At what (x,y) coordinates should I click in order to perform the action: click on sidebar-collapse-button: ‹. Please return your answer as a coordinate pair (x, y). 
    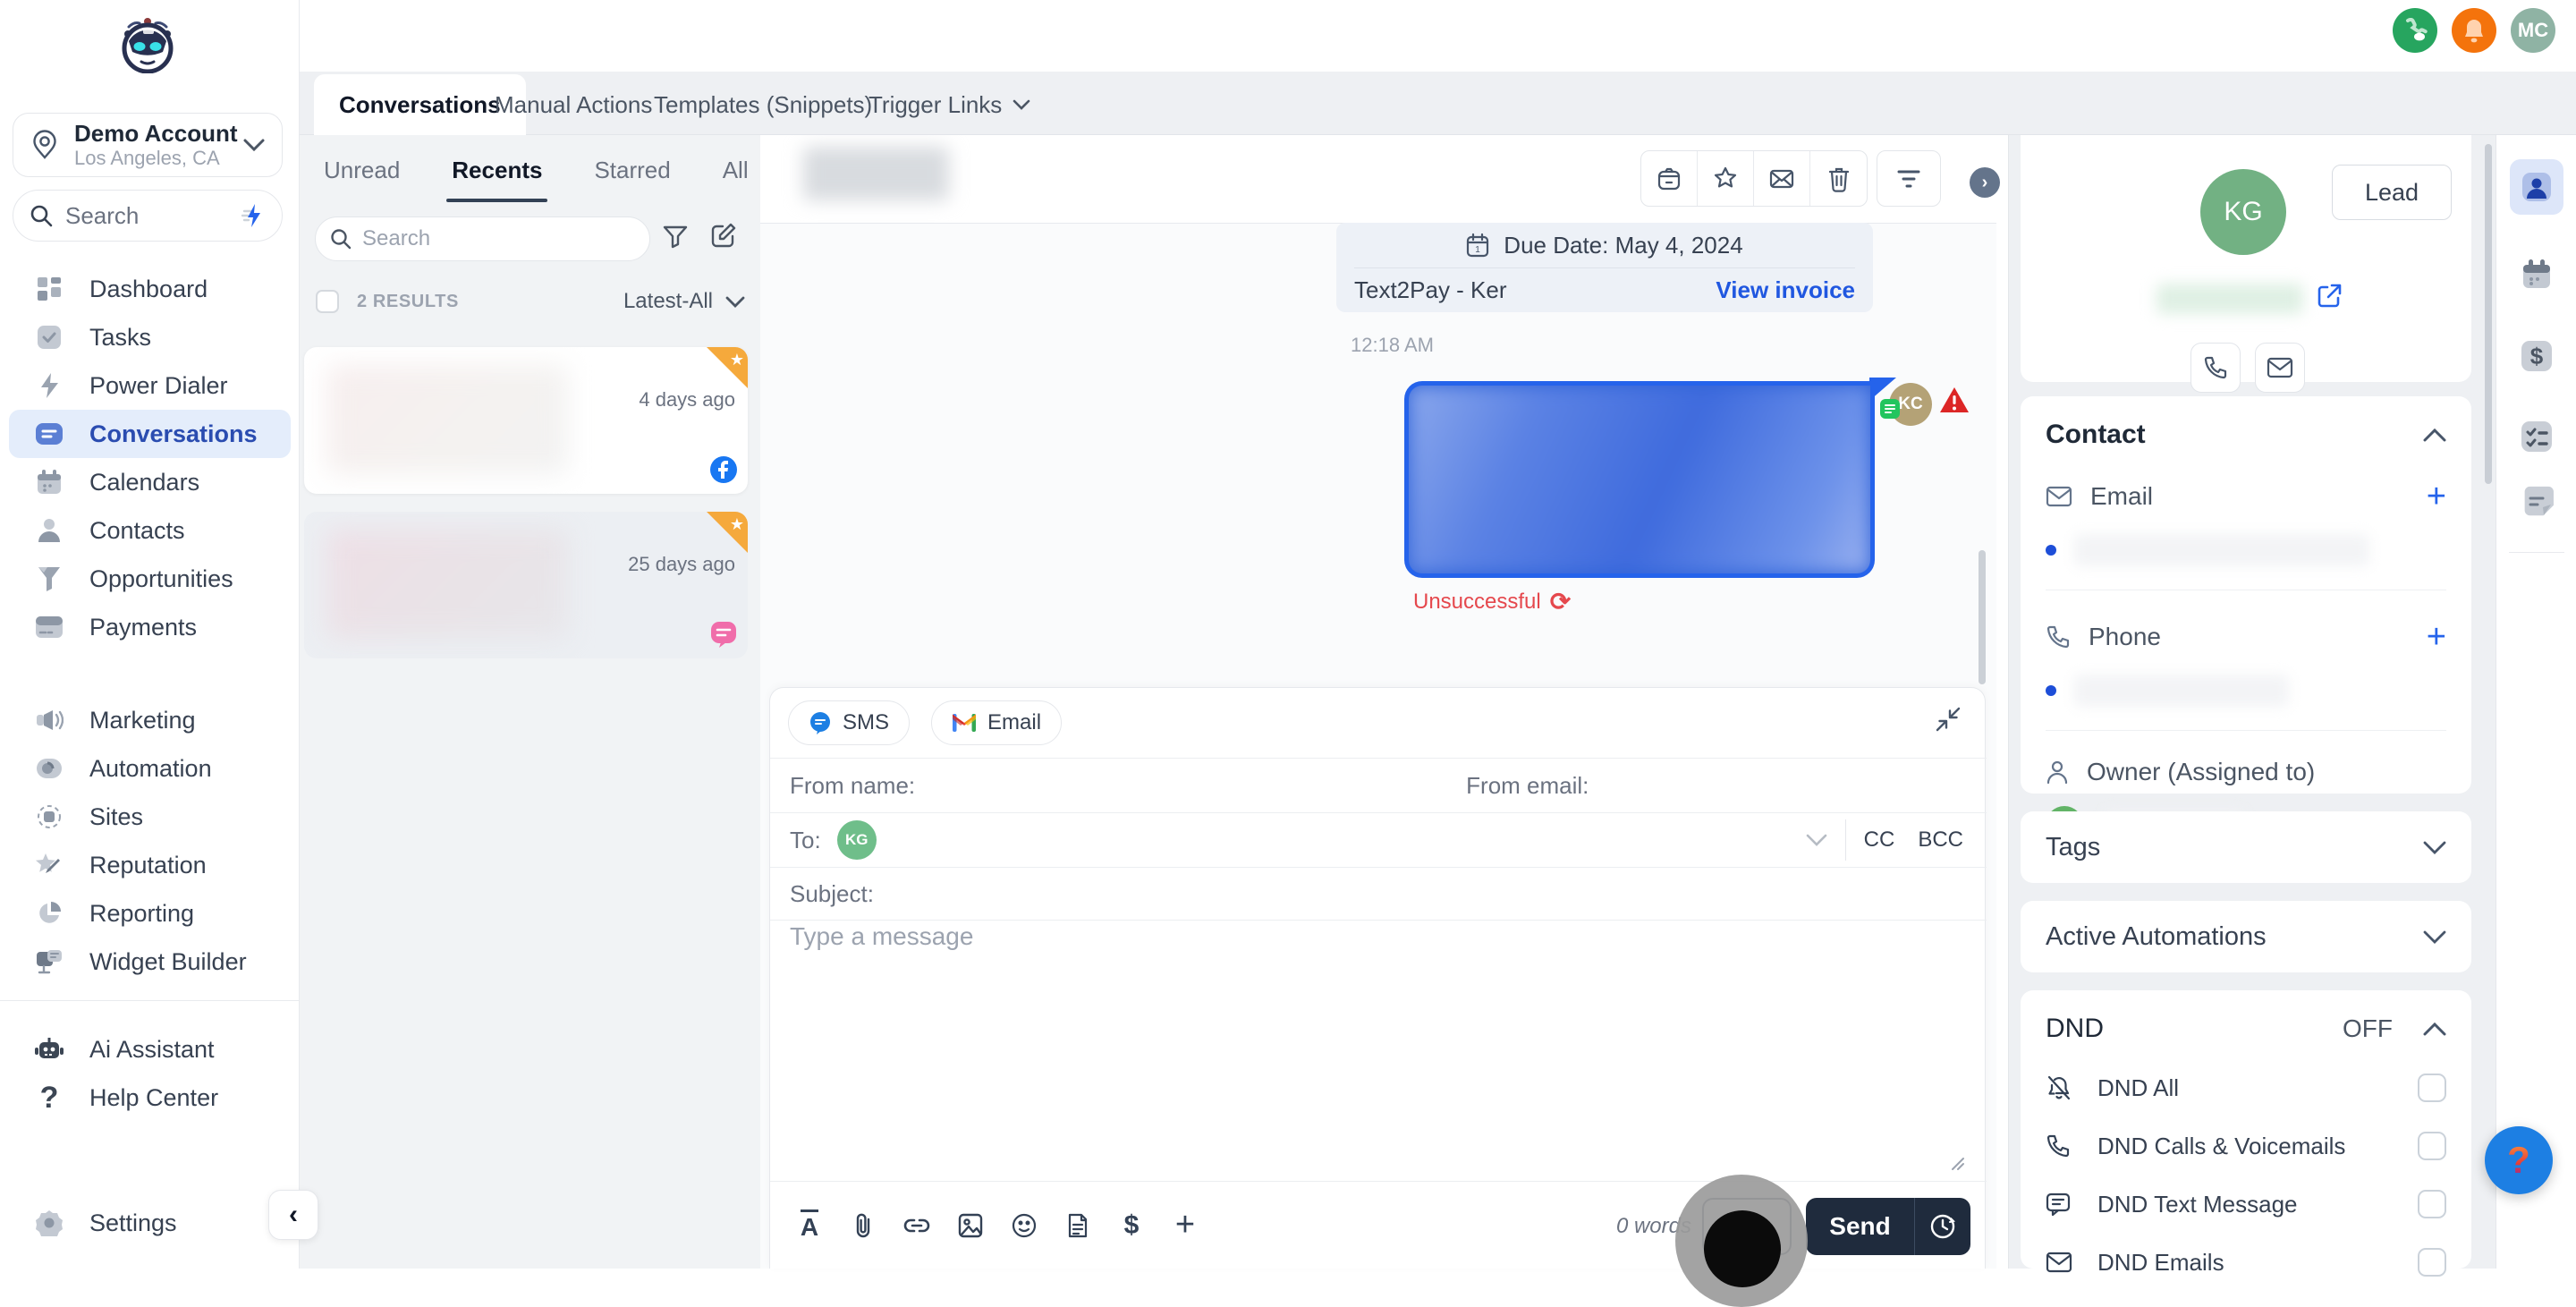
    Looking at the image, I should click on (293, 1215).